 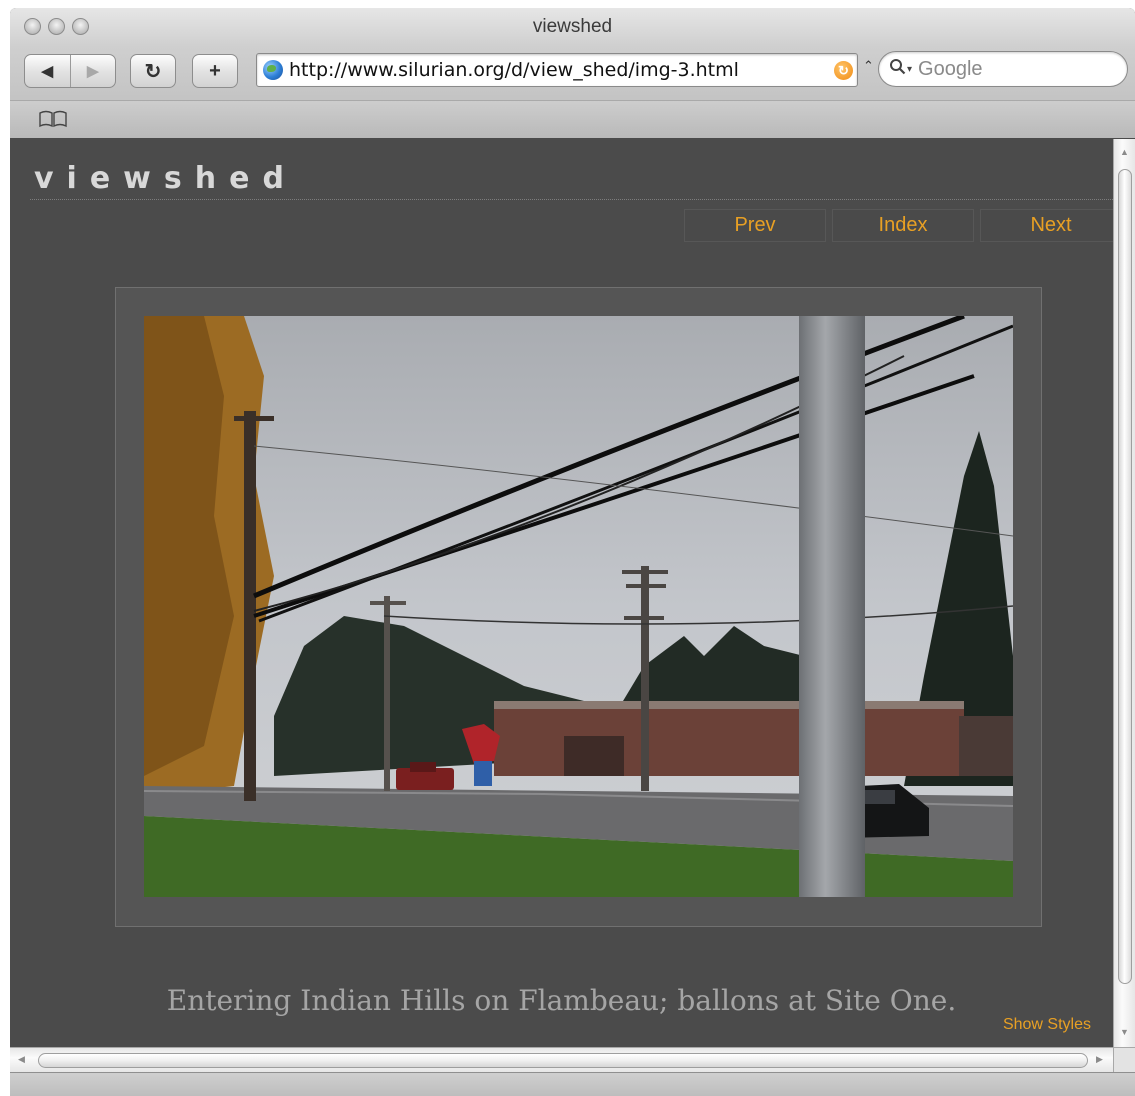 What do you see at coordinates (273, 70) in the screenshot?
I see `globe-icon` at bounding box center [273, 70].